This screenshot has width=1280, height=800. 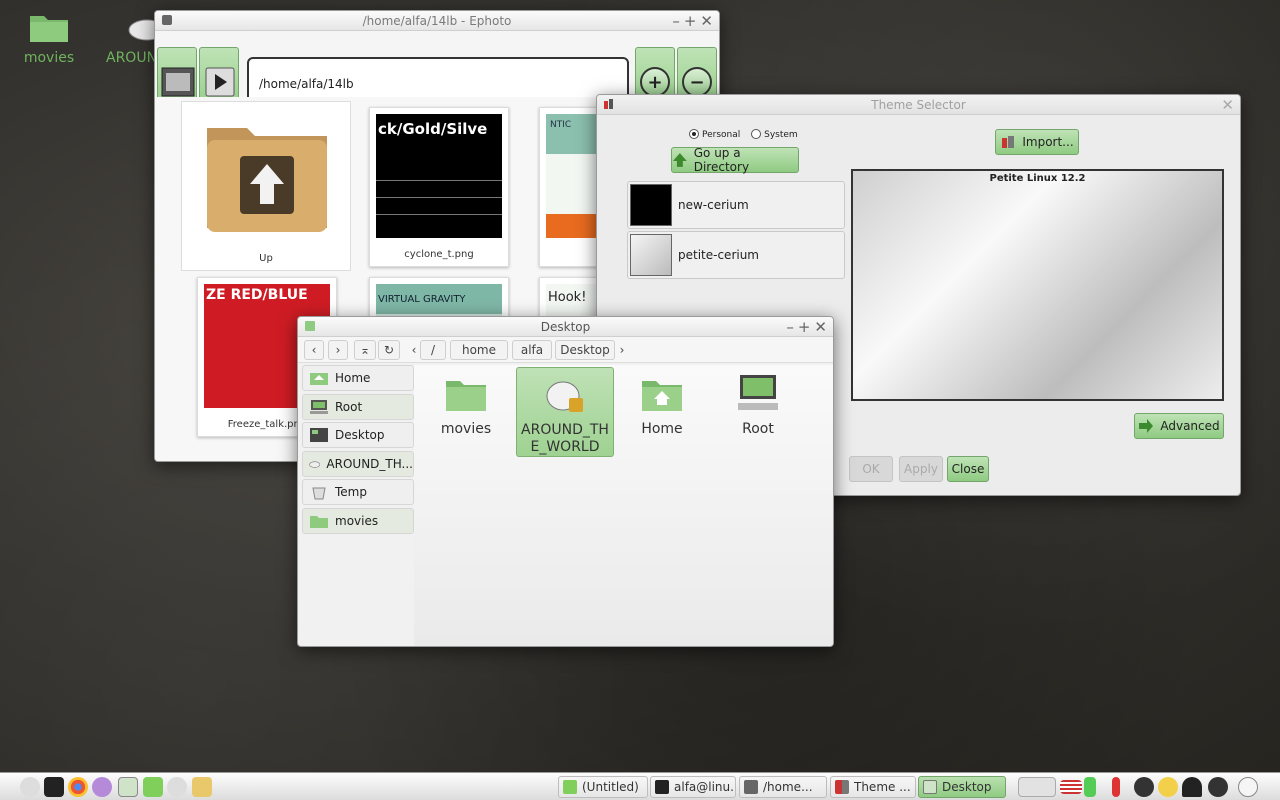 I want to click on window-title: Desktop, so click(x=565, y=326).